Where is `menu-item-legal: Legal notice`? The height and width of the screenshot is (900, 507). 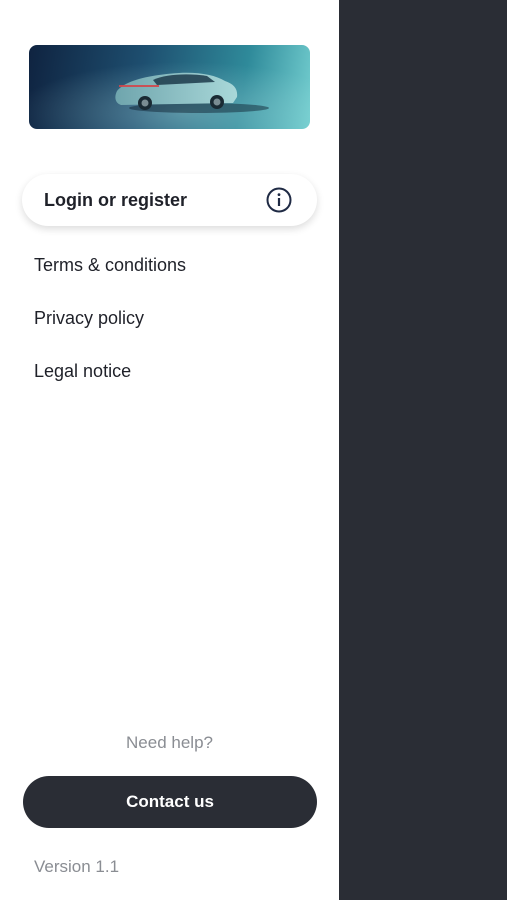
menu-item-legal: Legal notice is located at coordinates (110, 382).